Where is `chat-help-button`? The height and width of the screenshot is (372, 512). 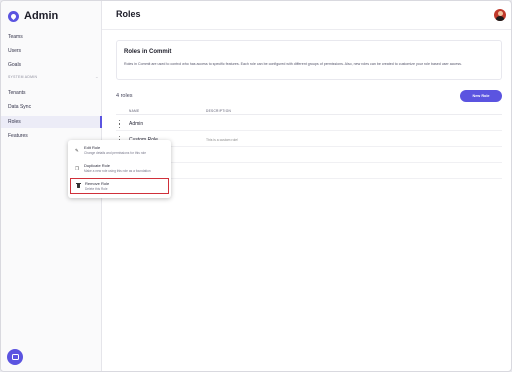
chat-help-button is located at coordinates (15, 357).